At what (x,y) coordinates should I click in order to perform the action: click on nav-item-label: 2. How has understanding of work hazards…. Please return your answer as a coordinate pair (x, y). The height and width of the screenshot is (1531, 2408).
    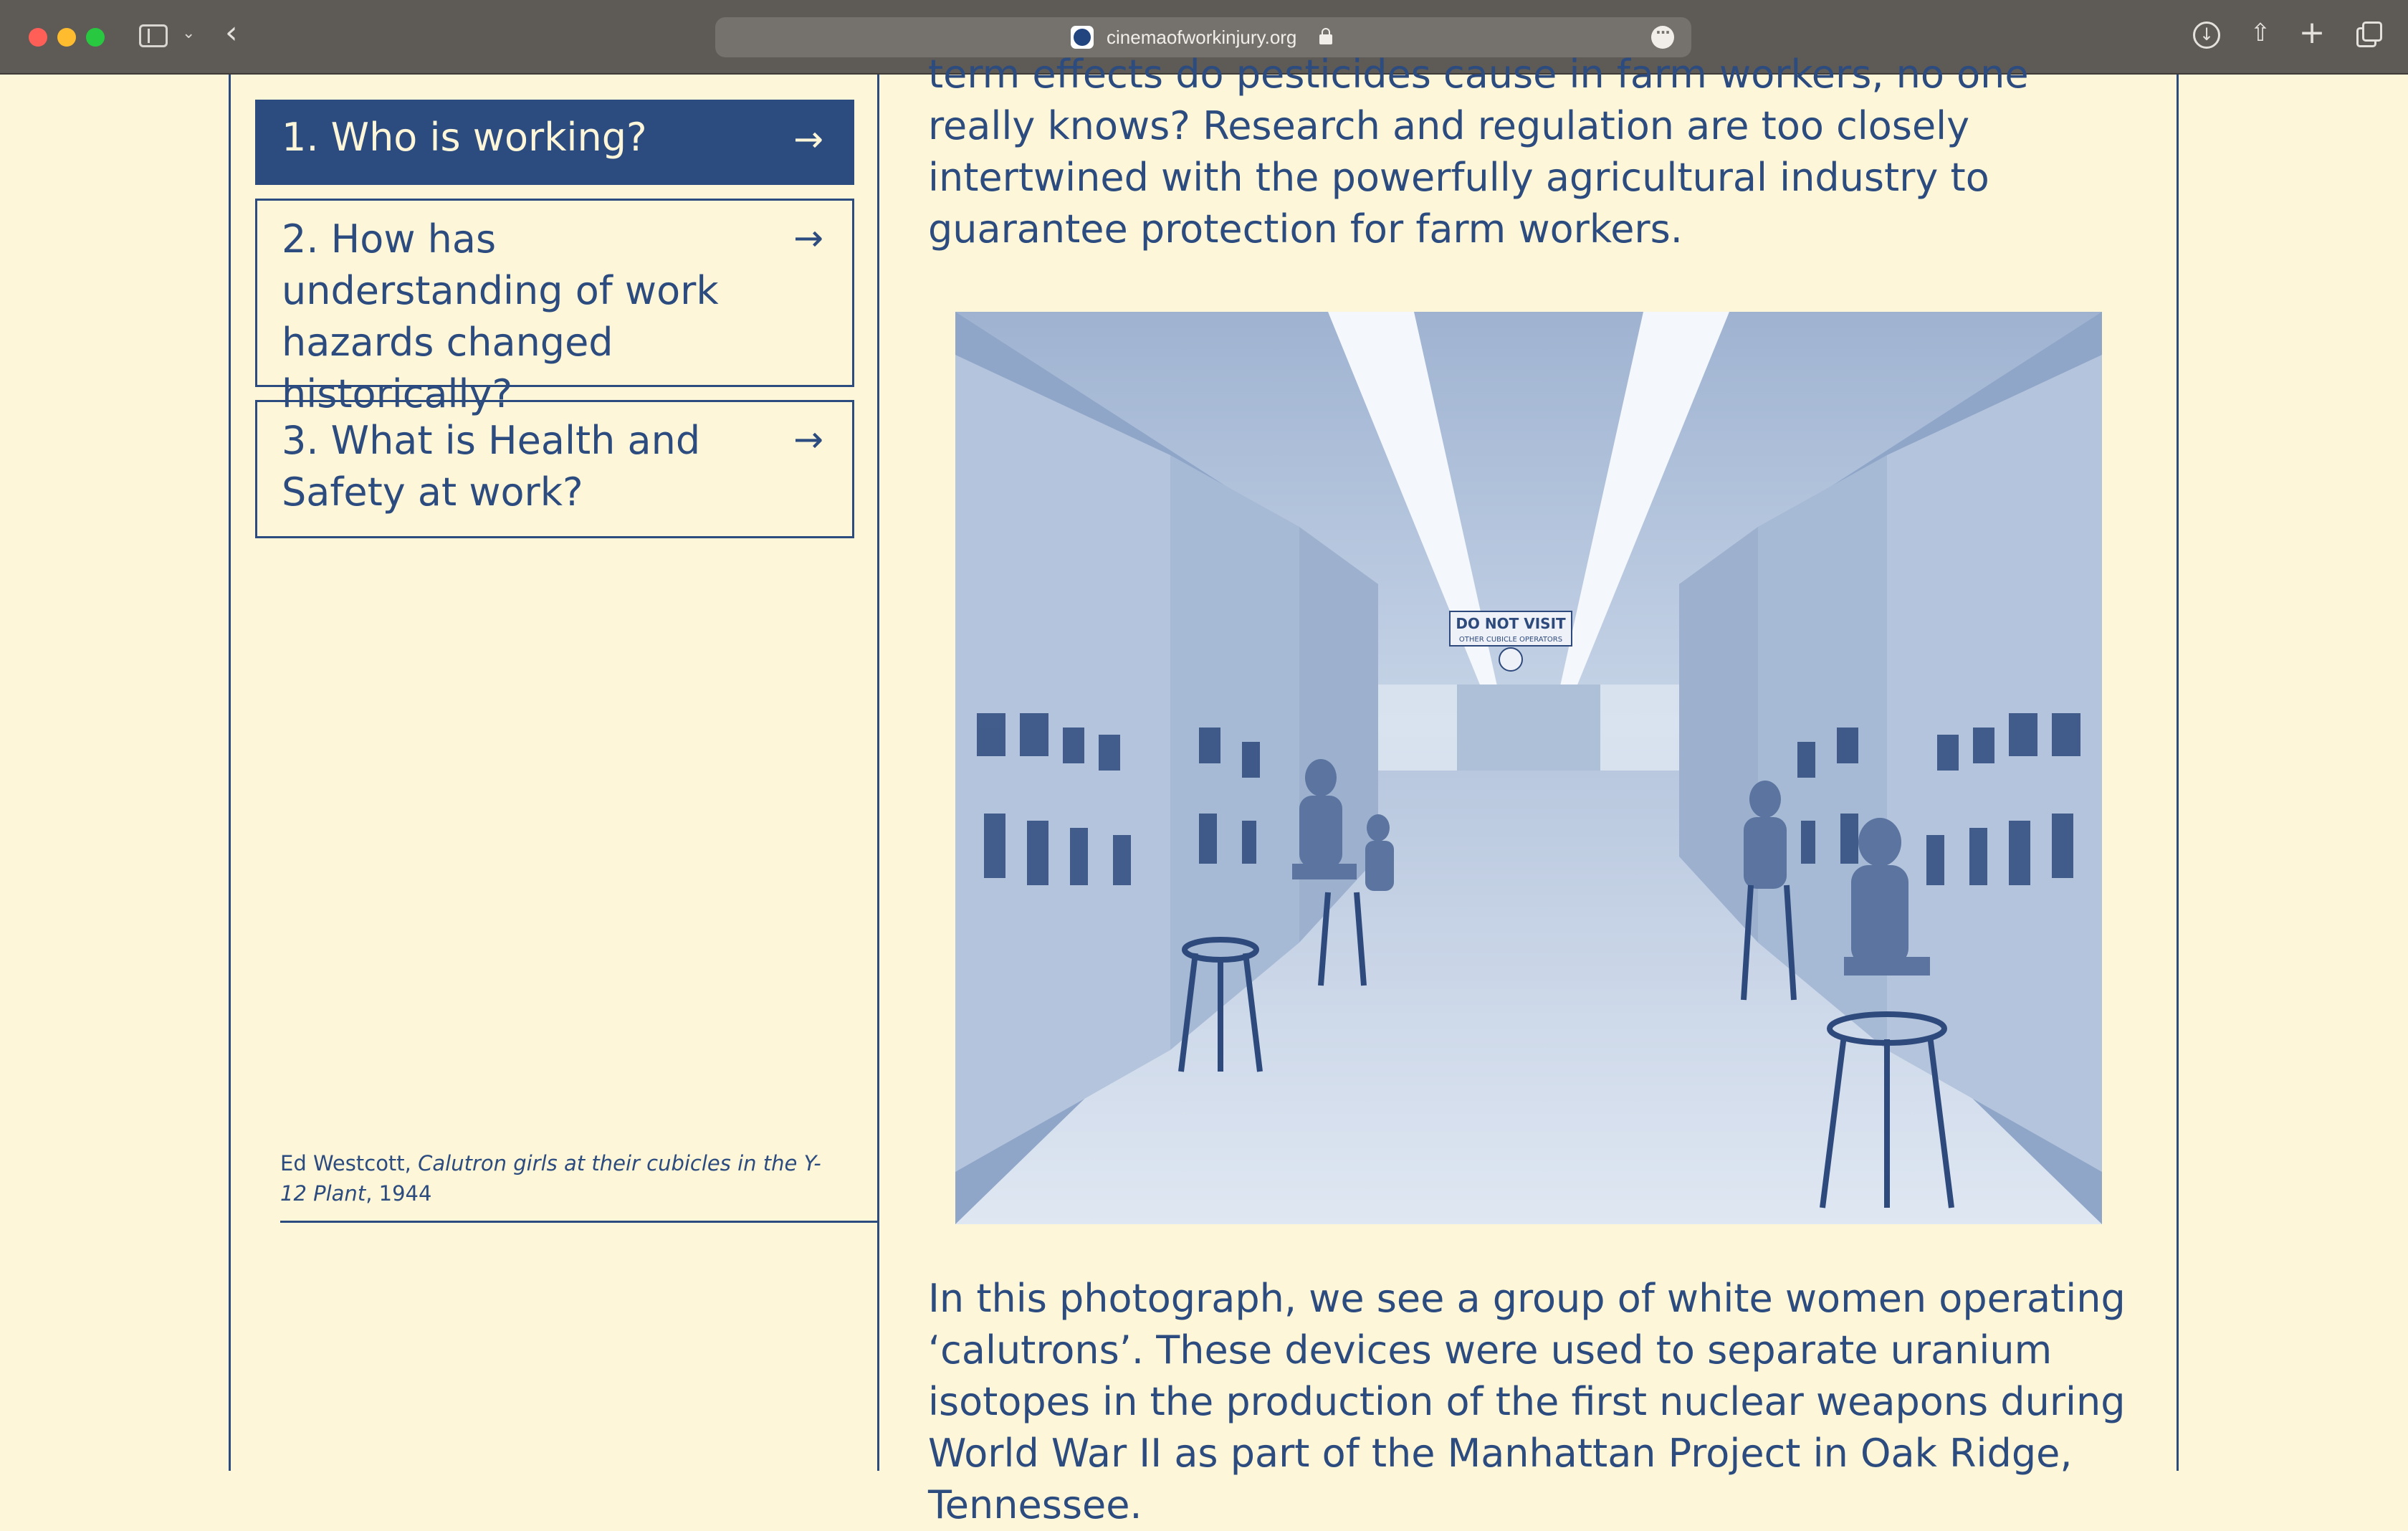
    Looking at the image, I should click on (500, 316).